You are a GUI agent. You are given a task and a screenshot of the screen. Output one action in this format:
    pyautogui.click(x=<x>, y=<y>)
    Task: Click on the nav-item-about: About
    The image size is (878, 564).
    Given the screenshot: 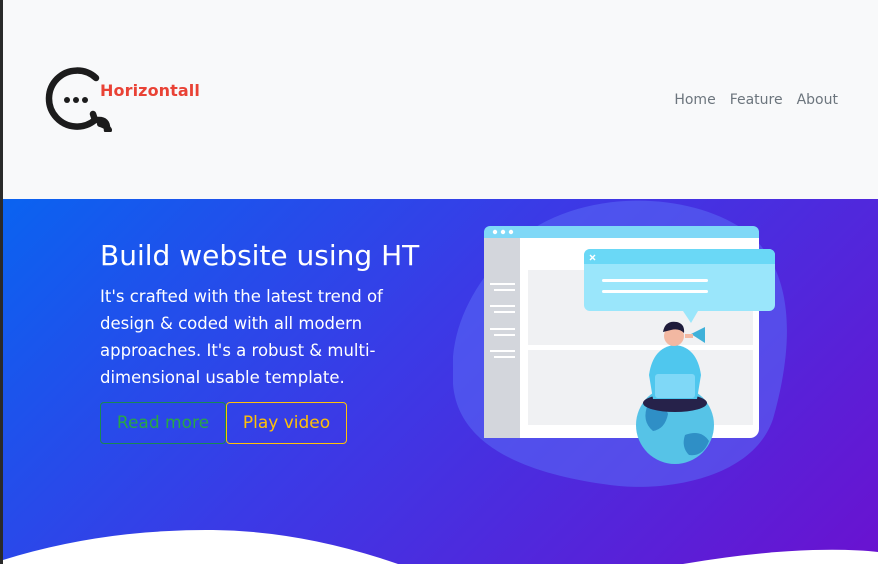 What is the action you would take?
    pyautogui.click(x=817, y=100)
    